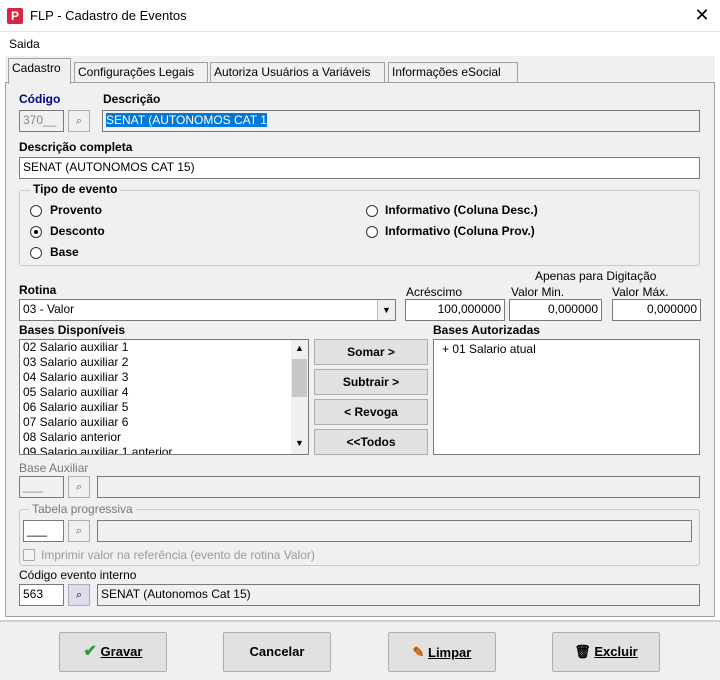 The width and height of the screenshot is (720, 680). I want to click on bases-autorizadas-list: + 01 Salario atual, so click(566, 397).